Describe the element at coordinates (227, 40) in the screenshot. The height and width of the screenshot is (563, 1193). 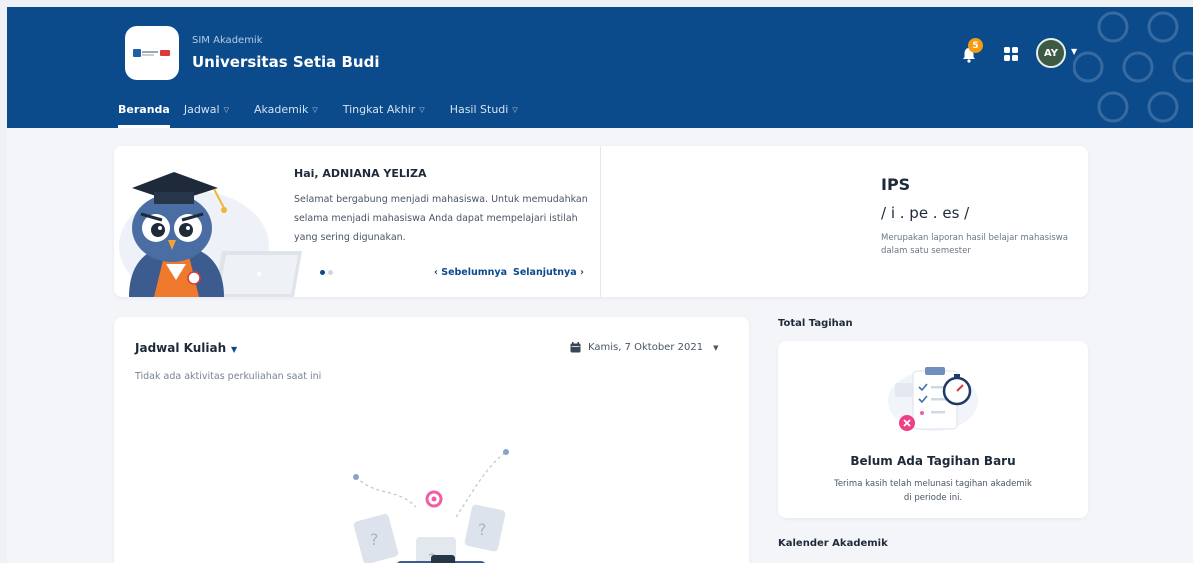
I see `app-label: SIM Akademik` at that location.